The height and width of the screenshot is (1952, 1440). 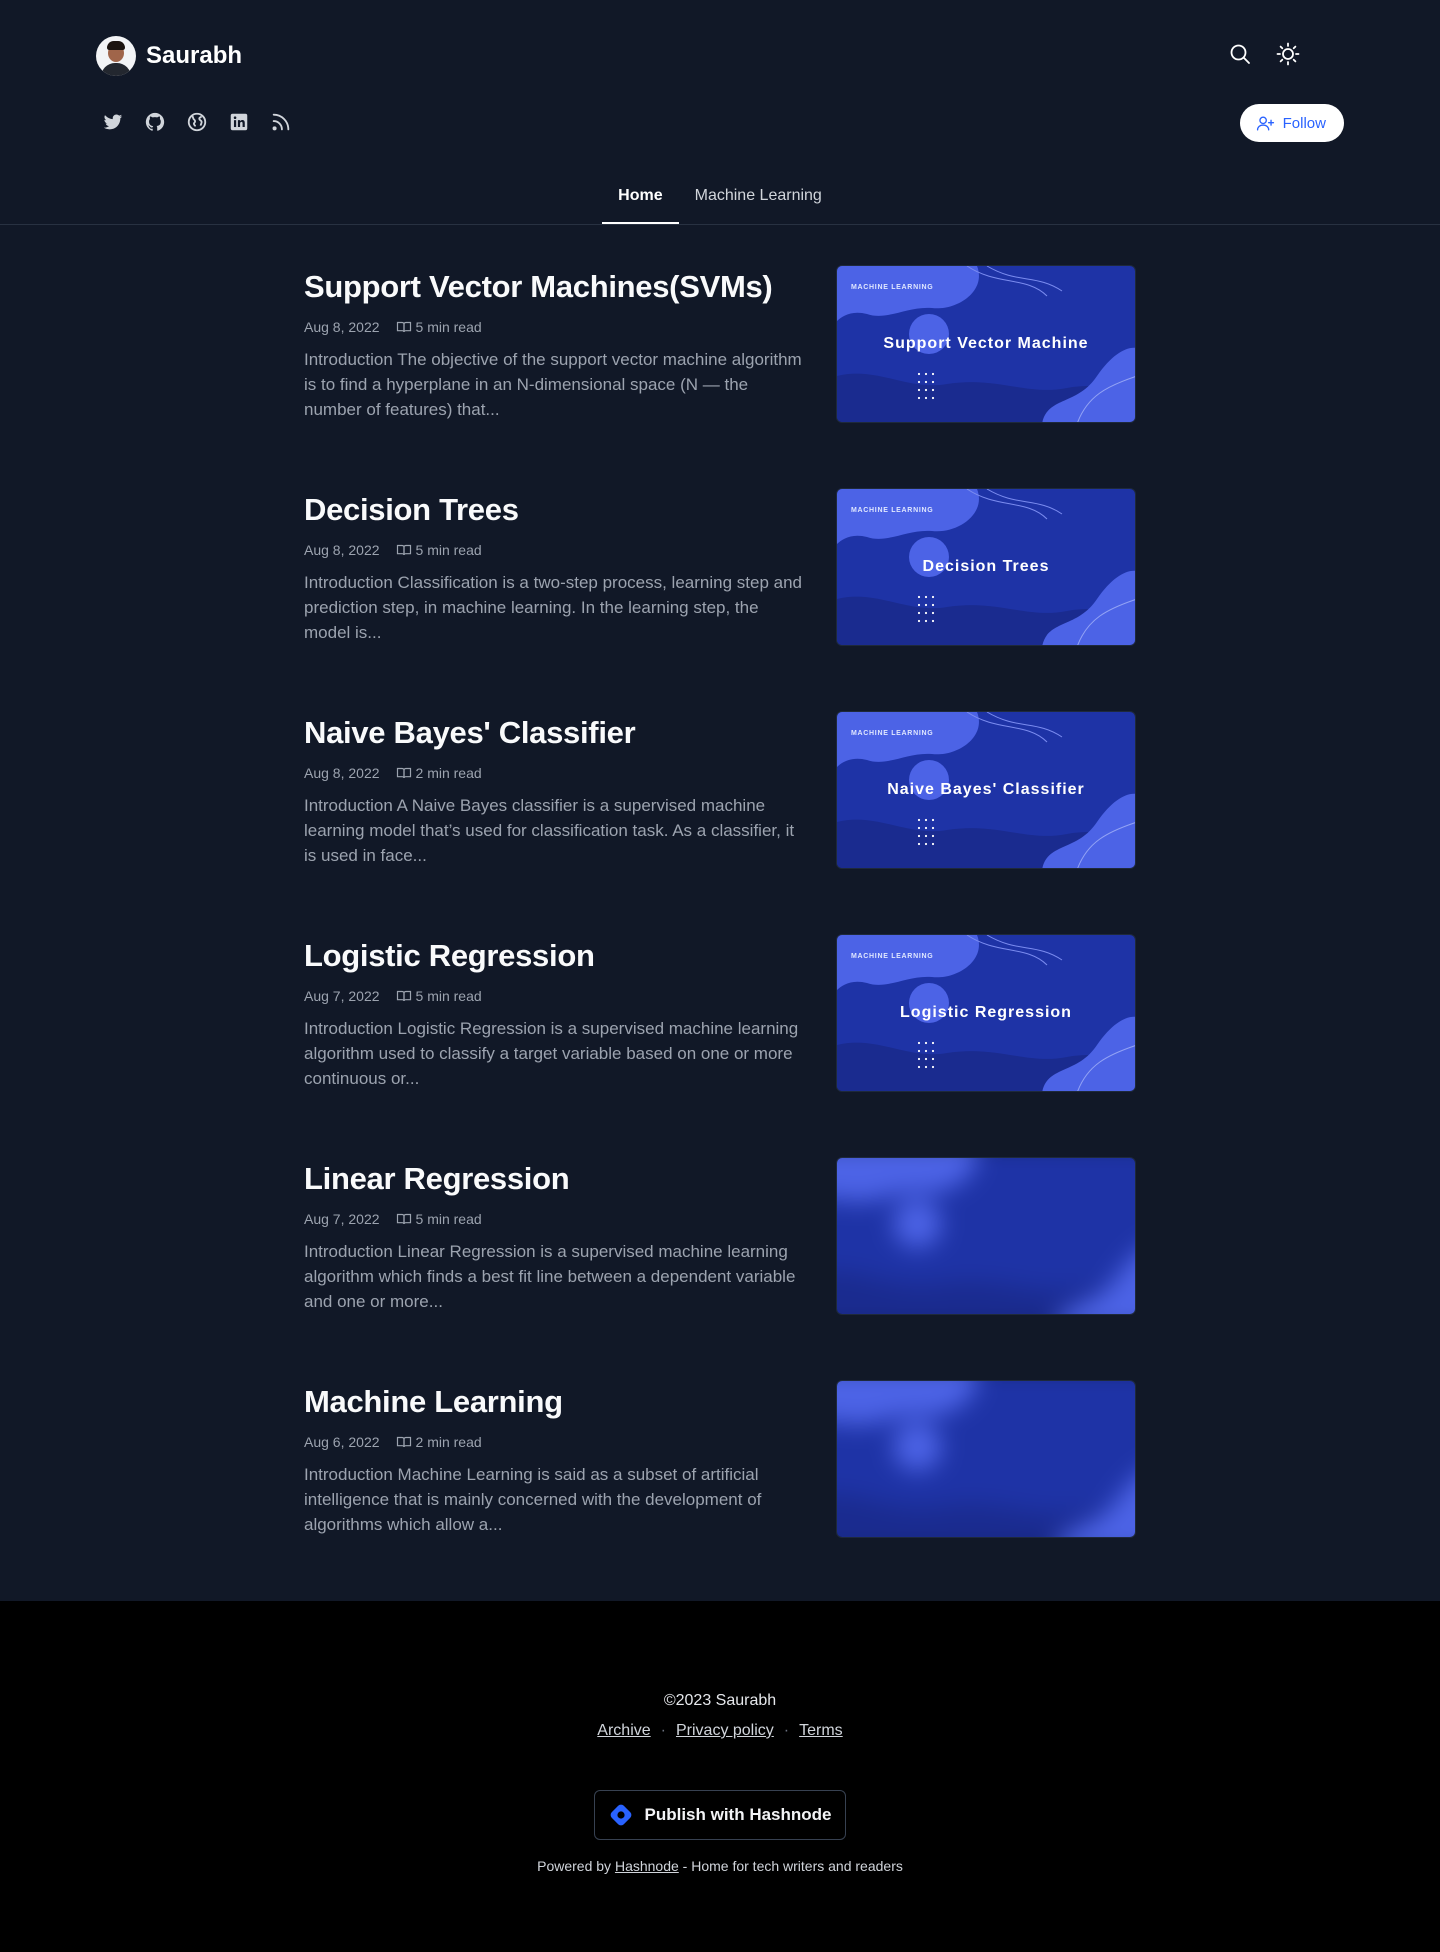 What do you see at coordinates (720, 112) in the screenshot?
I see `site-header: Saurabh Follow Home Machine Learning` at bounding box center [720, 112].